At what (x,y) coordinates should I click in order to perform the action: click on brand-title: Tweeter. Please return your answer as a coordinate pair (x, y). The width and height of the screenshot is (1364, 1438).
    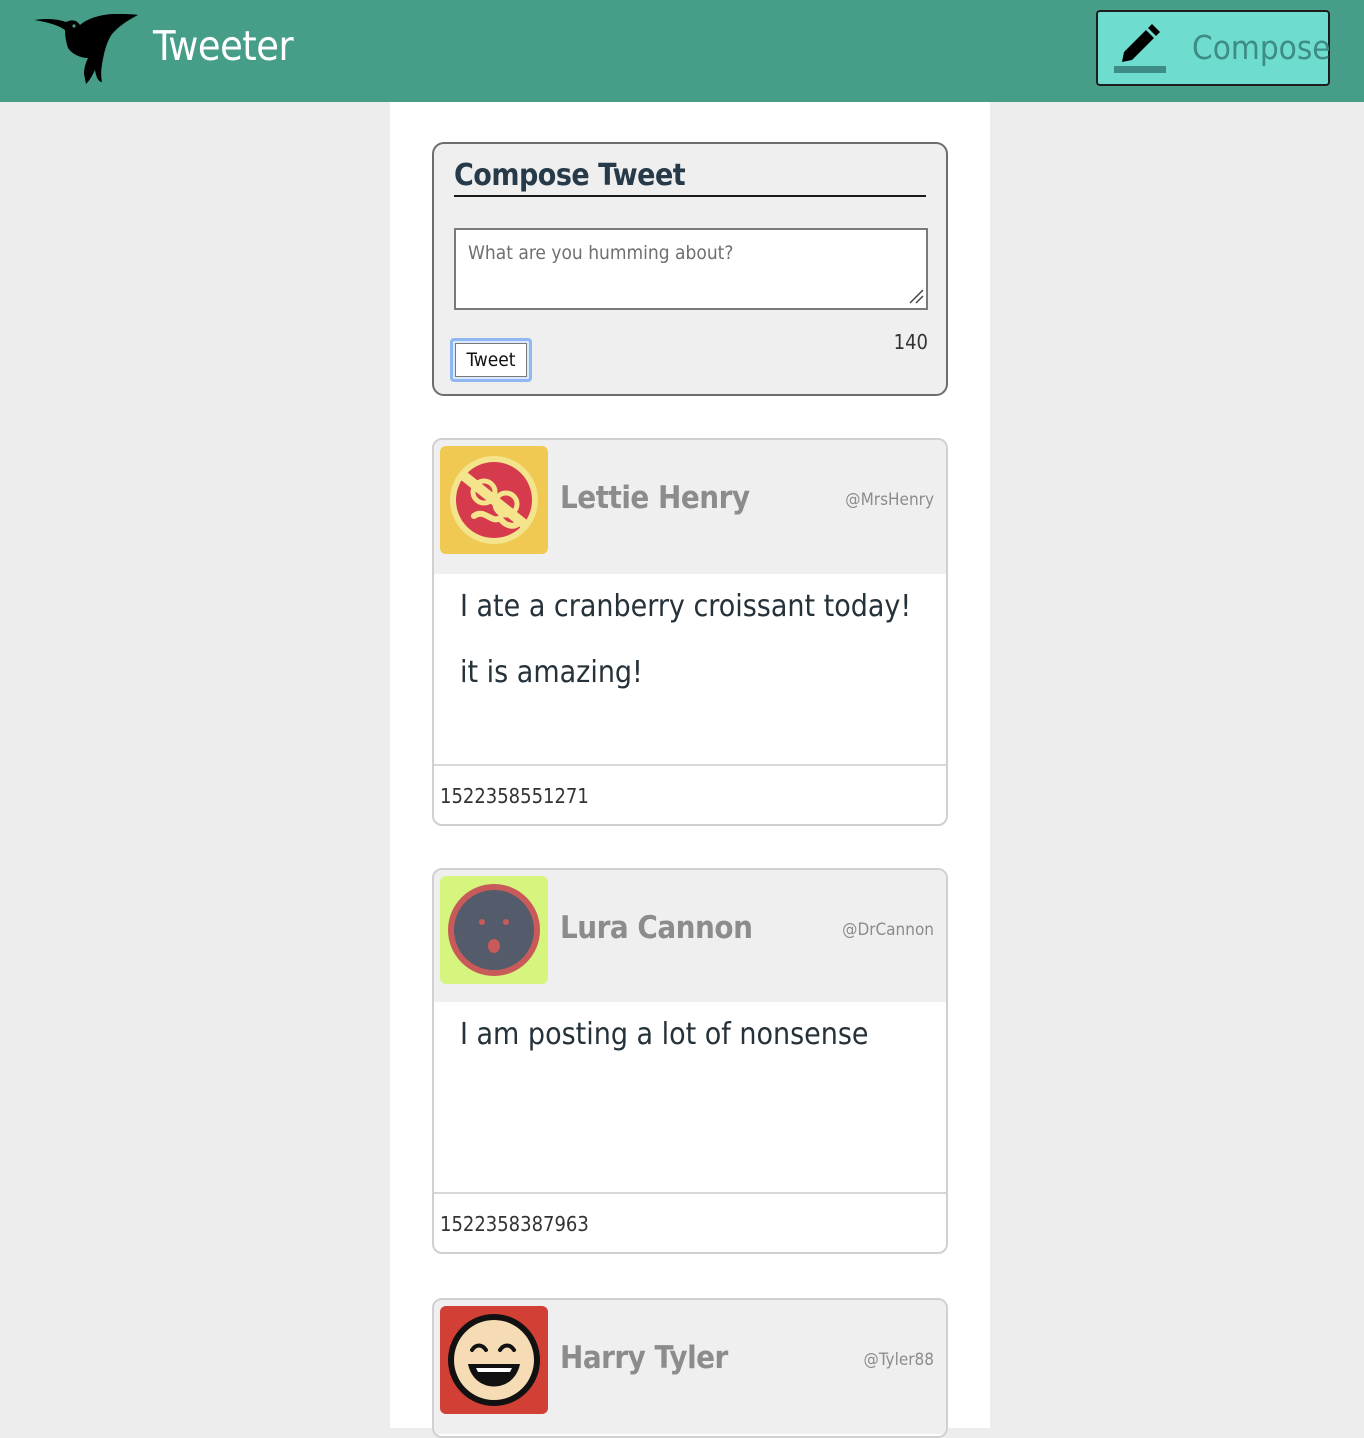
    Looking at the image, I should click on (223, 46).